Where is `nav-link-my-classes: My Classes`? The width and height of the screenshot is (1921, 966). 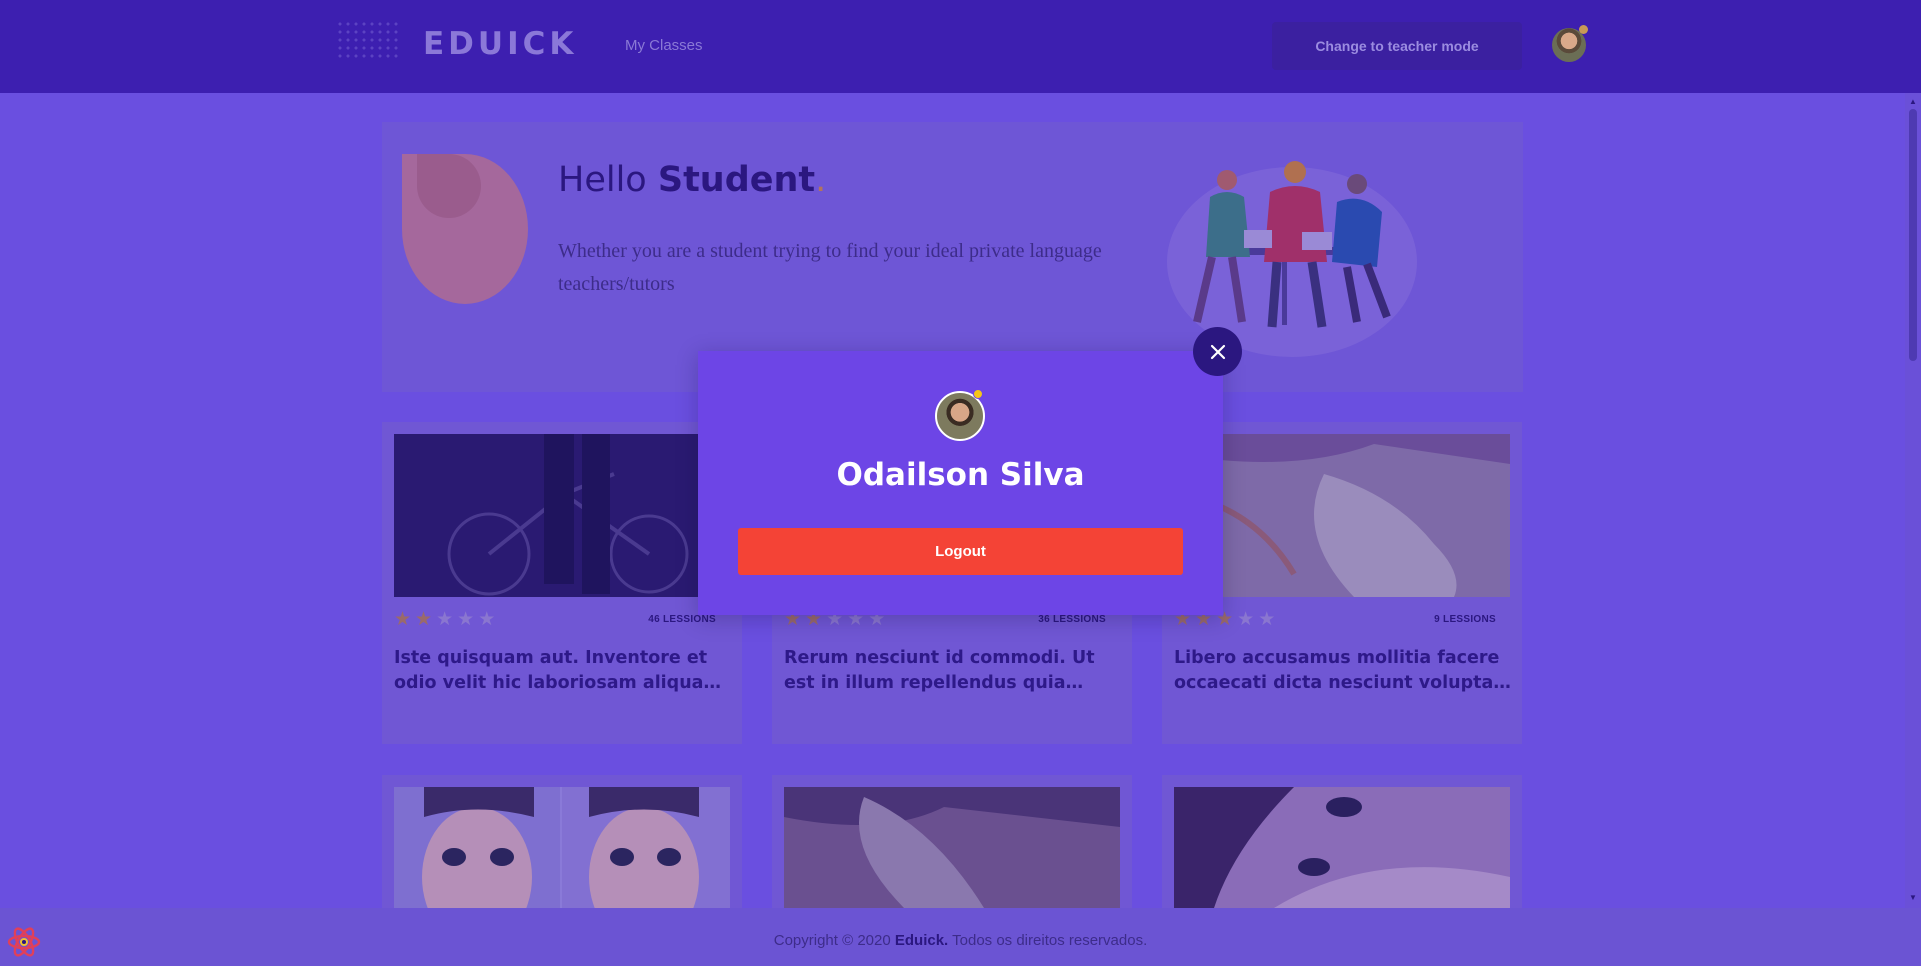 nav-link-my-classes: My Classes is located at coordinates (664, 45).